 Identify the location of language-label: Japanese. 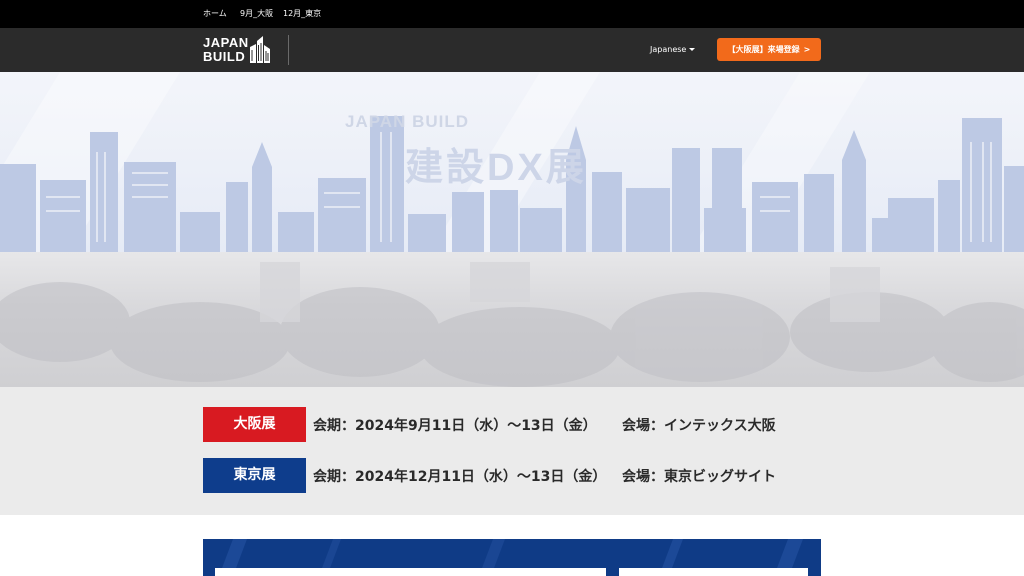
(668, 49).